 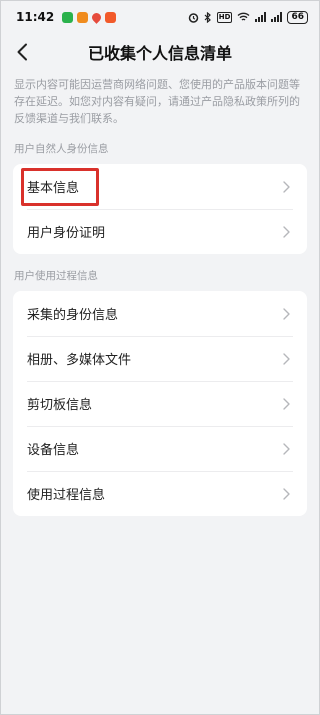 What do you see at coordinates (66, 495) in the screenshot?
I see `list-item-label: 使用过程信息` at bounding box center [66, 495].